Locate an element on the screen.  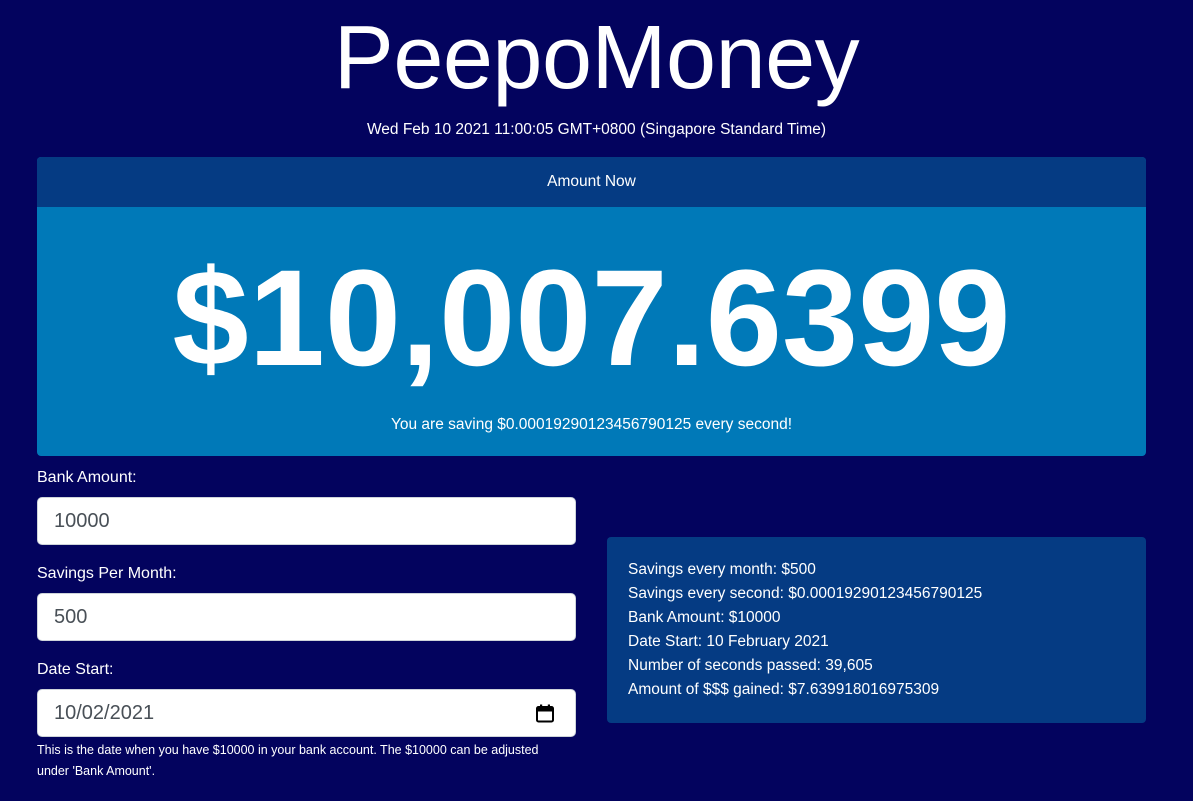
summary-line-bank-amount: Bank Amount: $10000 is located at coordinates (704, 617).